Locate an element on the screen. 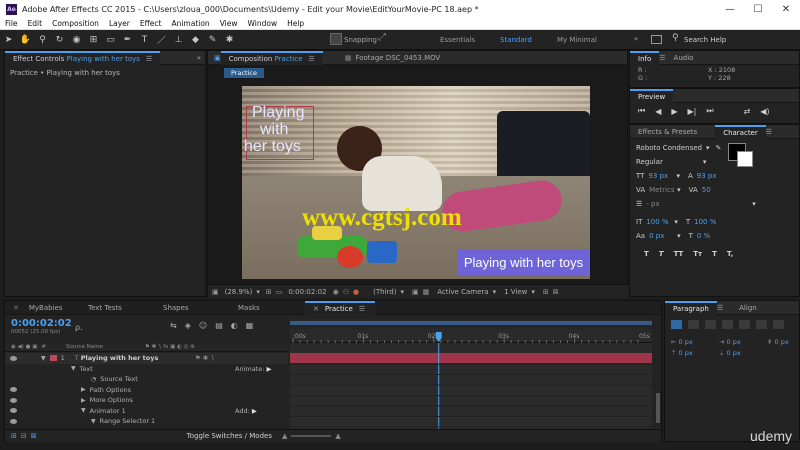  all-caps-button: TT is located at coordinates (679, 254).